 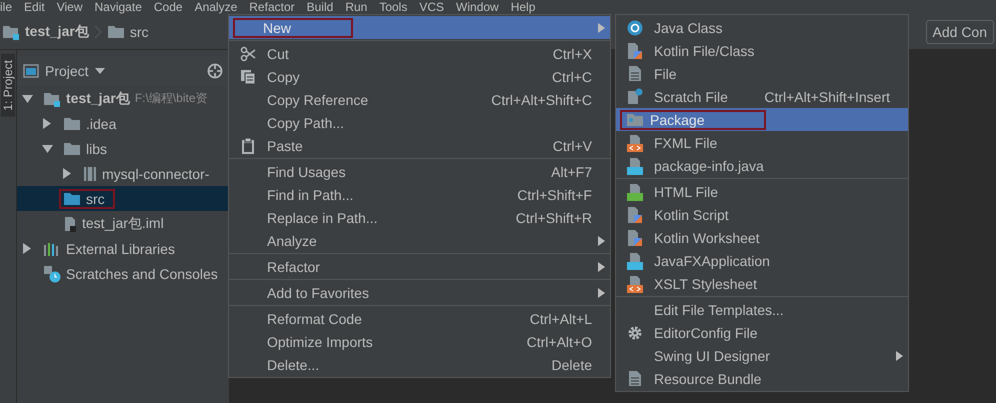 I want to click on menu-label: Refactor, so click(x=293, y=267).